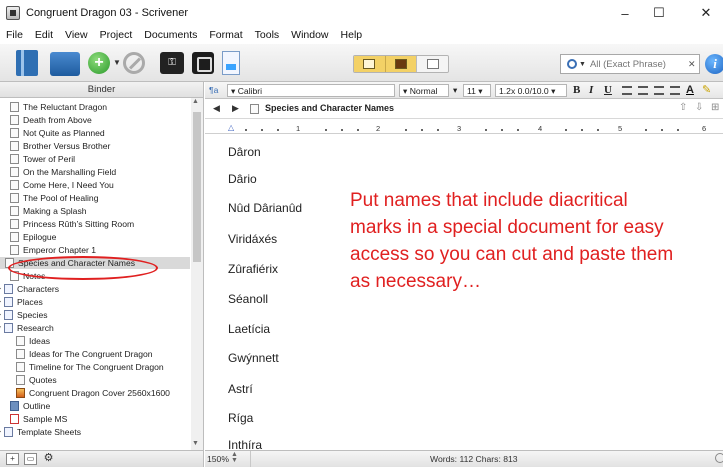 This screenshot has height=467, width=723. I want to click on split-editor-icon: ⊞, so click(715, 107).